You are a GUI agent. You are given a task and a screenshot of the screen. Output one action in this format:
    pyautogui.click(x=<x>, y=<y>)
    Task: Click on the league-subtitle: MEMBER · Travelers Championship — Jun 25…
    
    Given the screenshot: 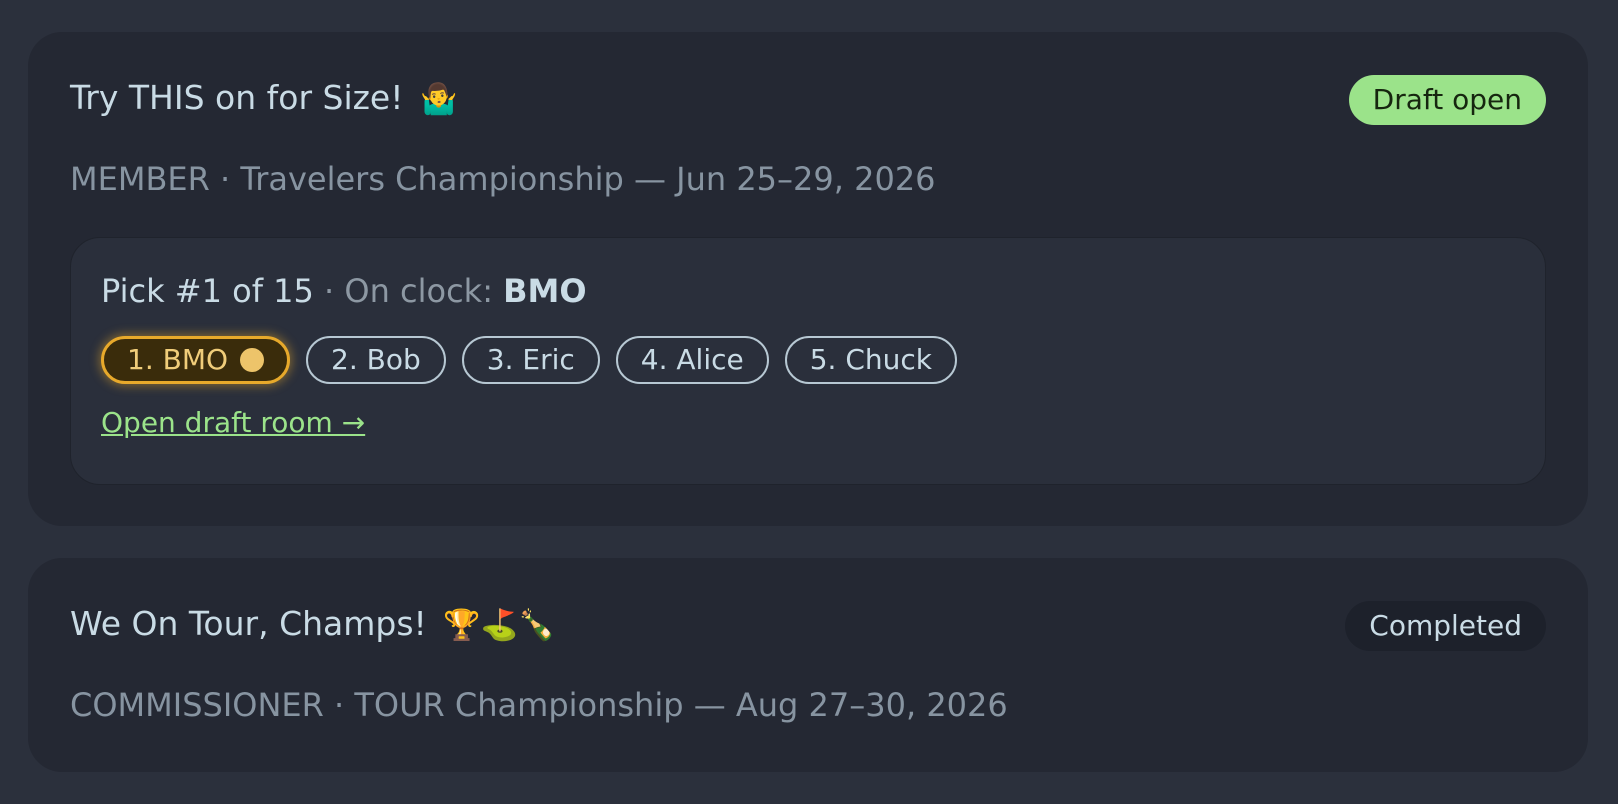 What is the action you would take?
    pyautogui.click(x=503, y=179)
    